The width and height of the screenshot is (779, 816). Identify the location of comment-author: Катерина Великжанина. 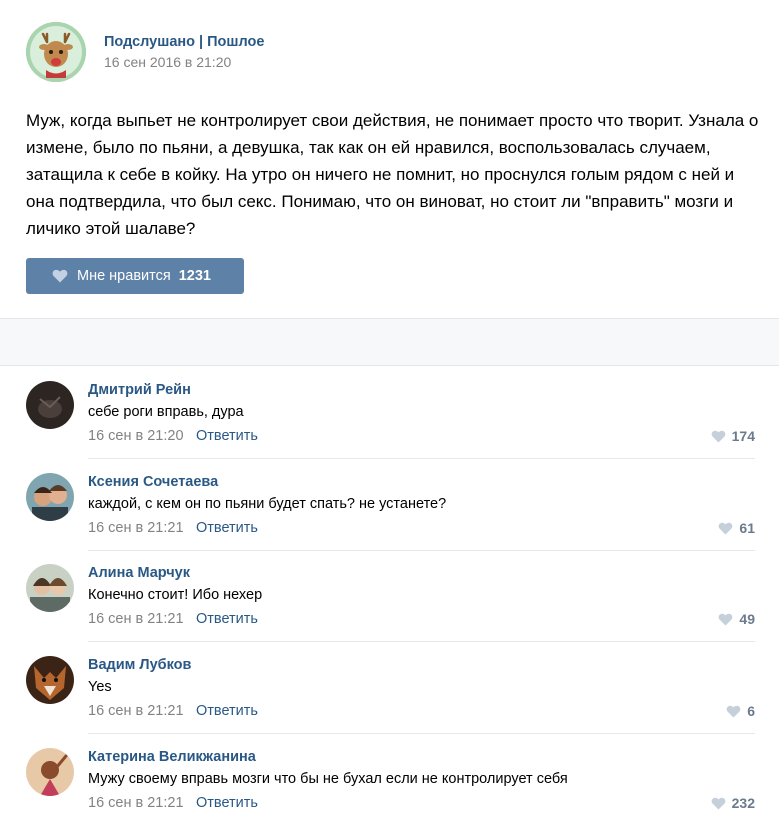
(172, 757).